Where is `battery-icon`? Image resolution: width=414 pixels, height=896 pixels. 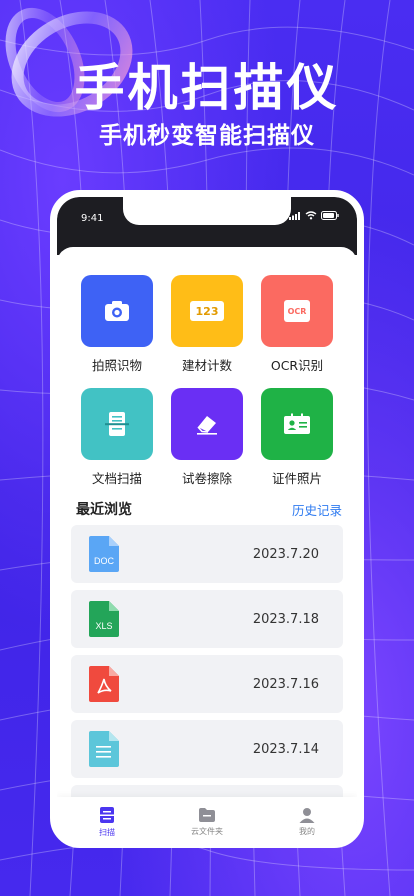 battery-icon is located at coordinates (330, 215).